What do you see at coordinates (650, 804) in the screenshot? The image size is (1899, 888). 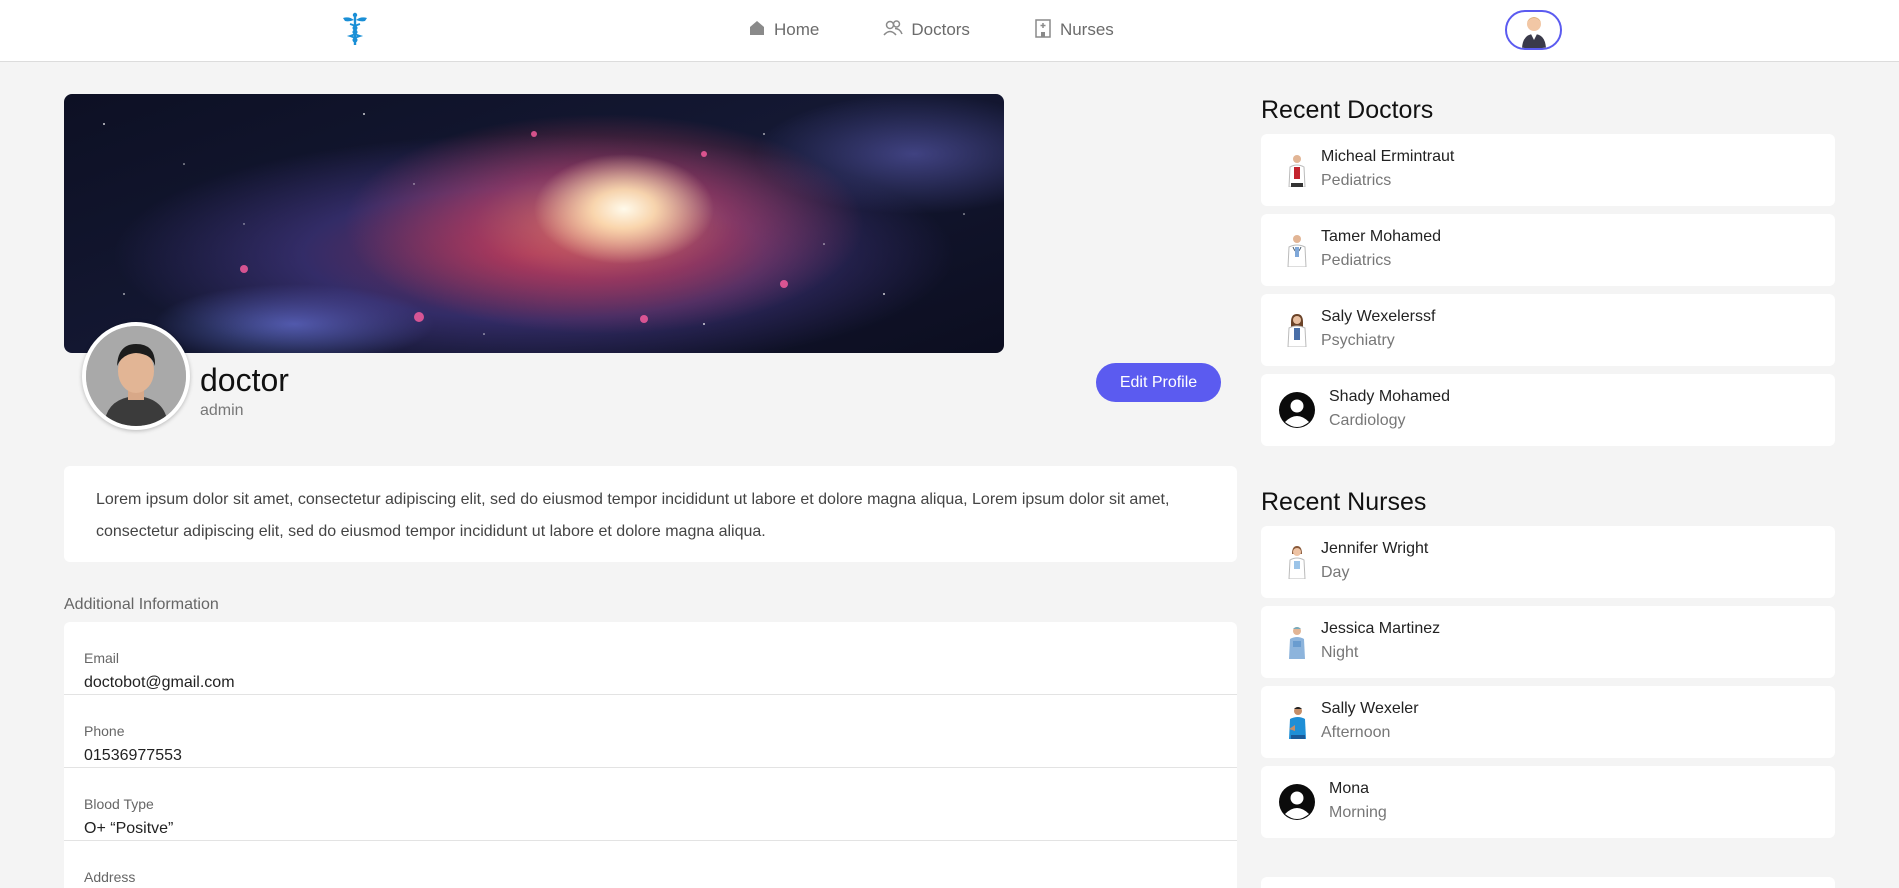 I see `info-row-blood-type: Blood Type O+ “Positve”` at bounding box center [650, 804].